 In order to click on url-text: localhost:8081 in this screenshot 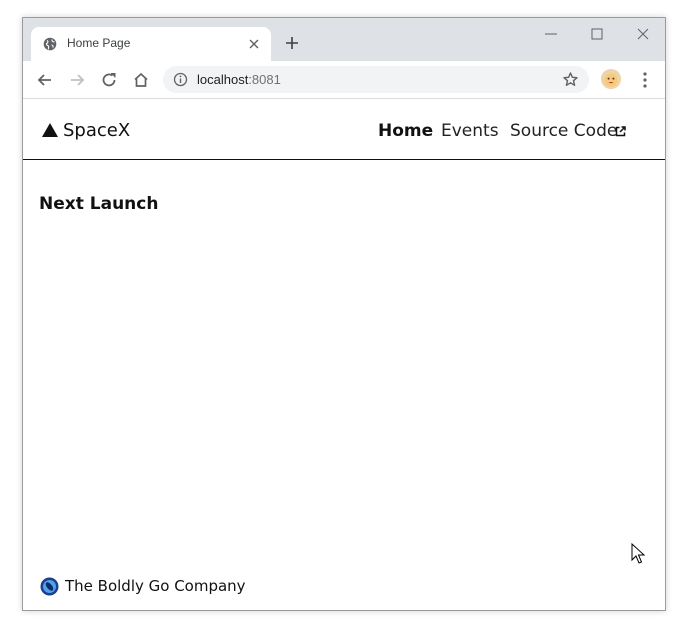, I will do `click(239, 79)`.